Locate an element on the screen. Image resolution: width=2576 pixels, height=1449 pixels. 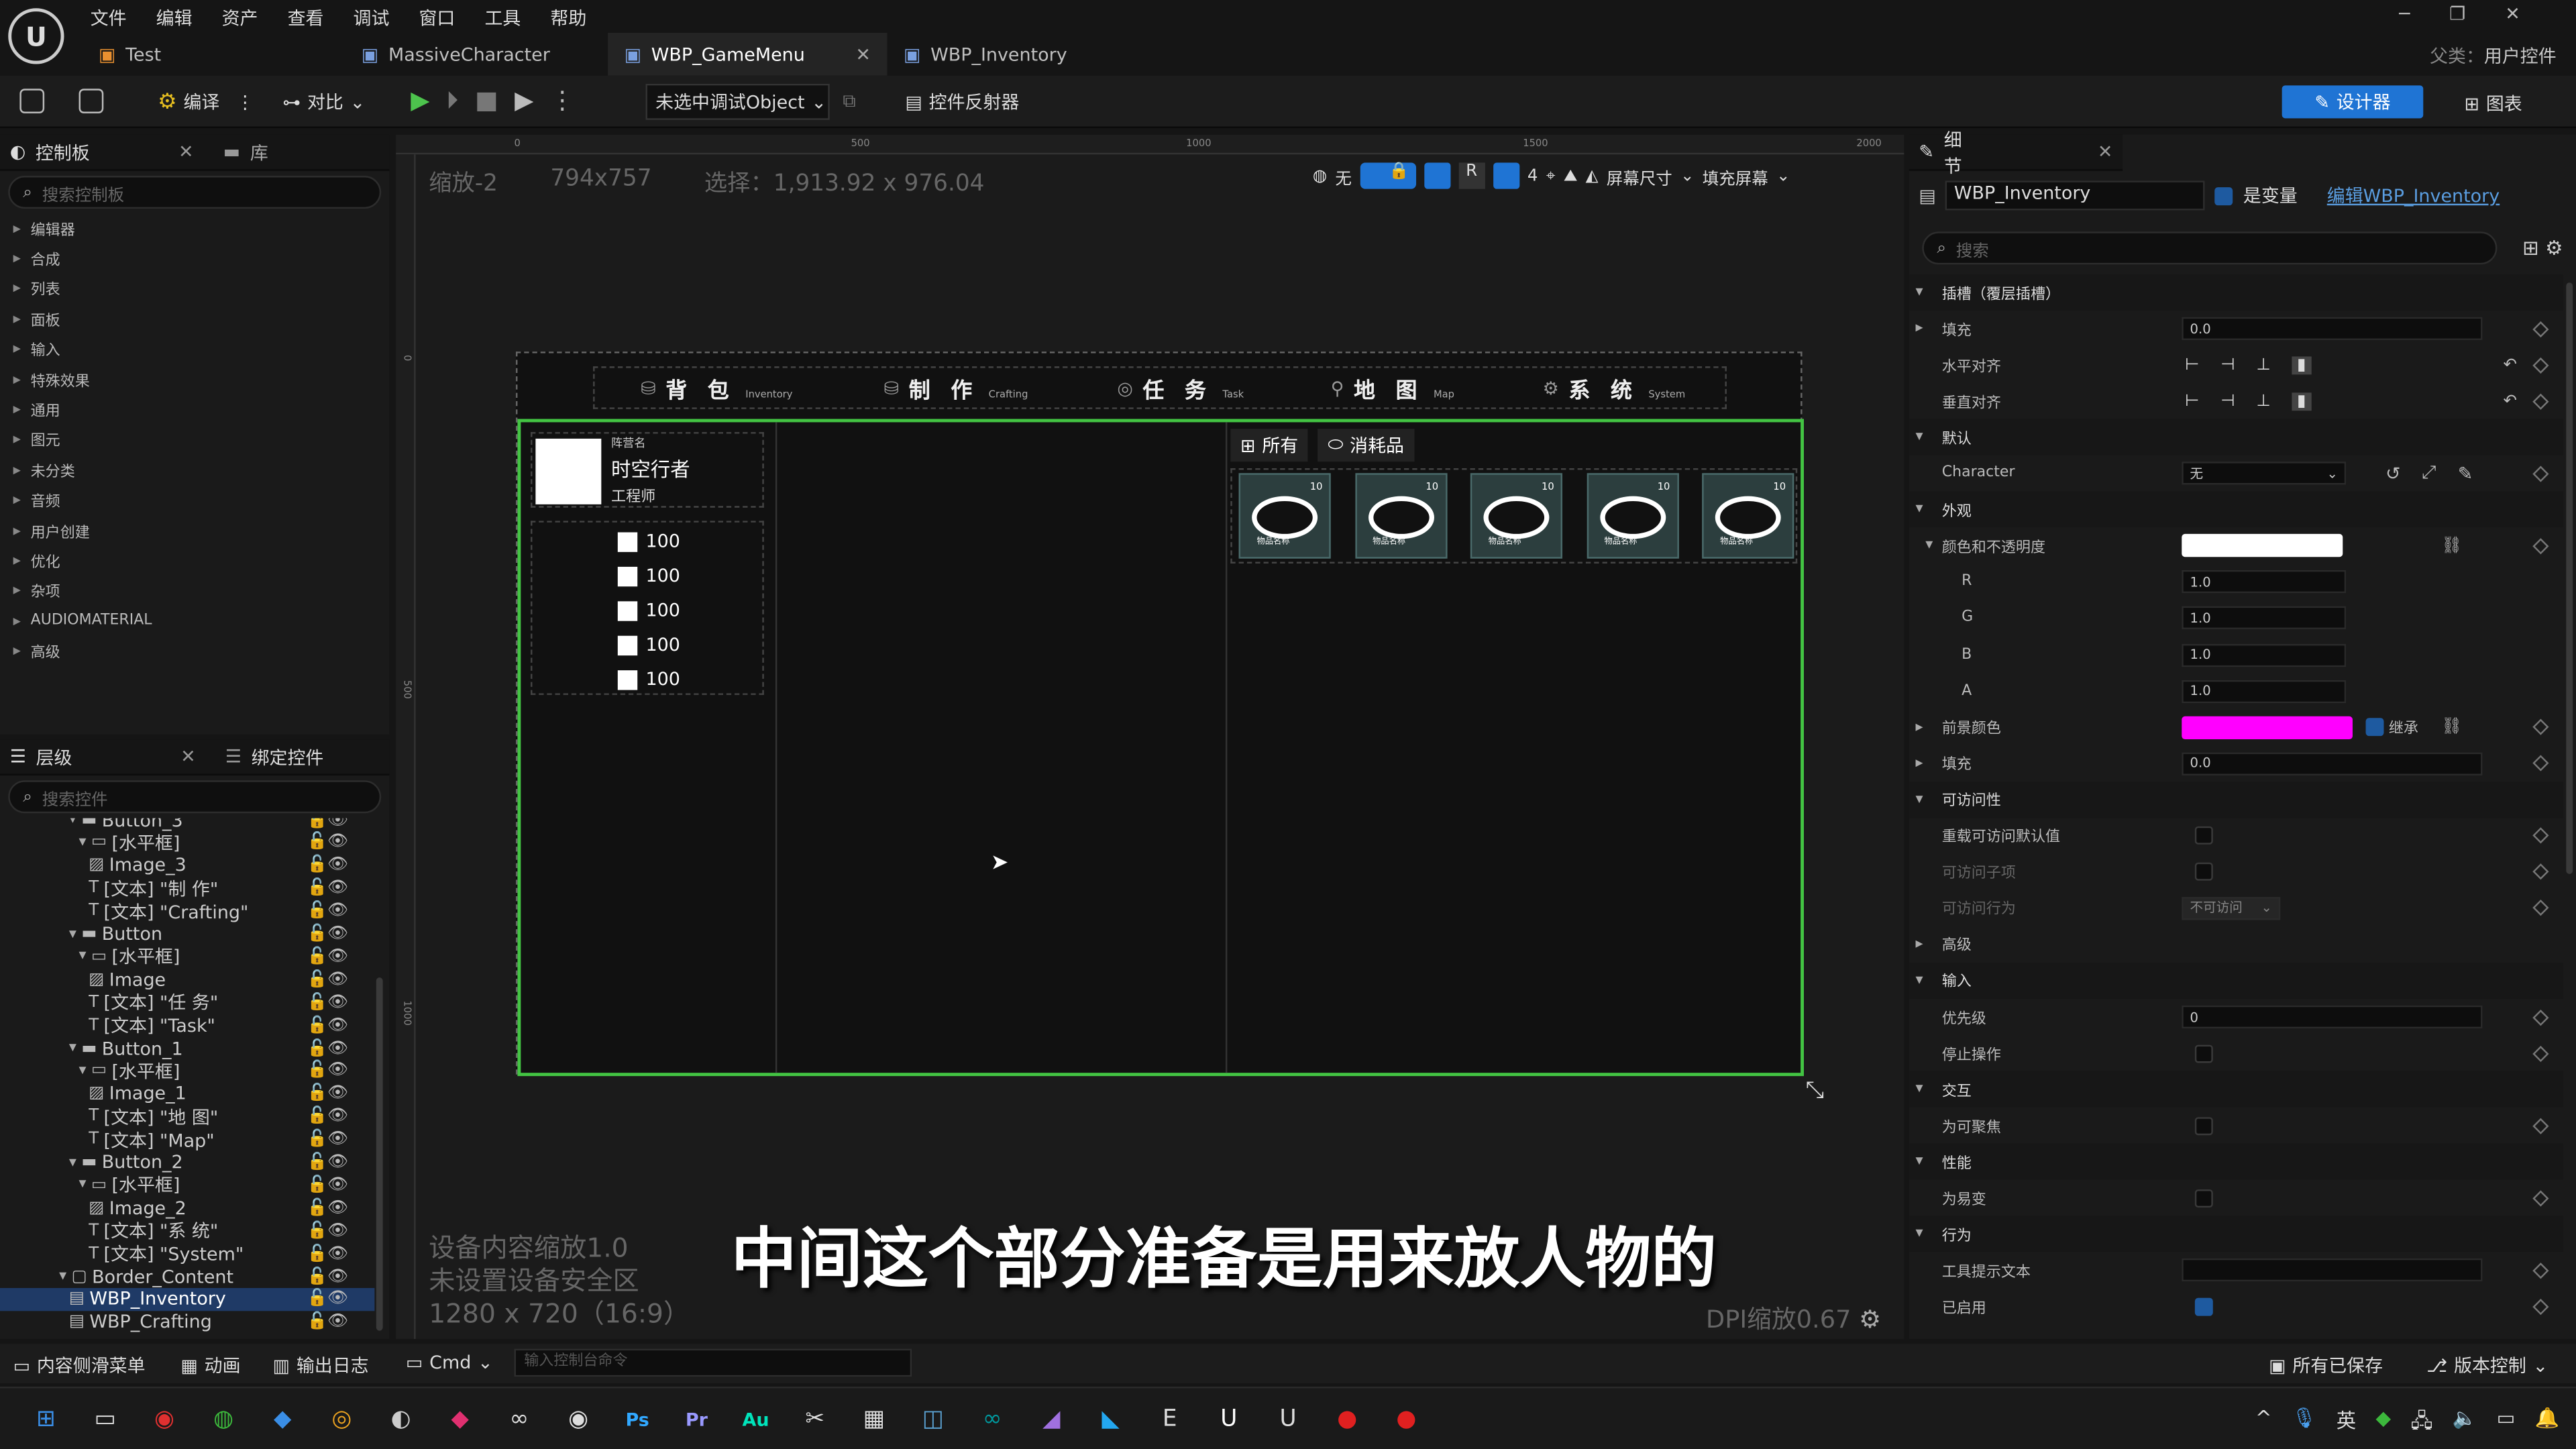
chrome-icon: ◎ is located at coordinates (341, 1419).